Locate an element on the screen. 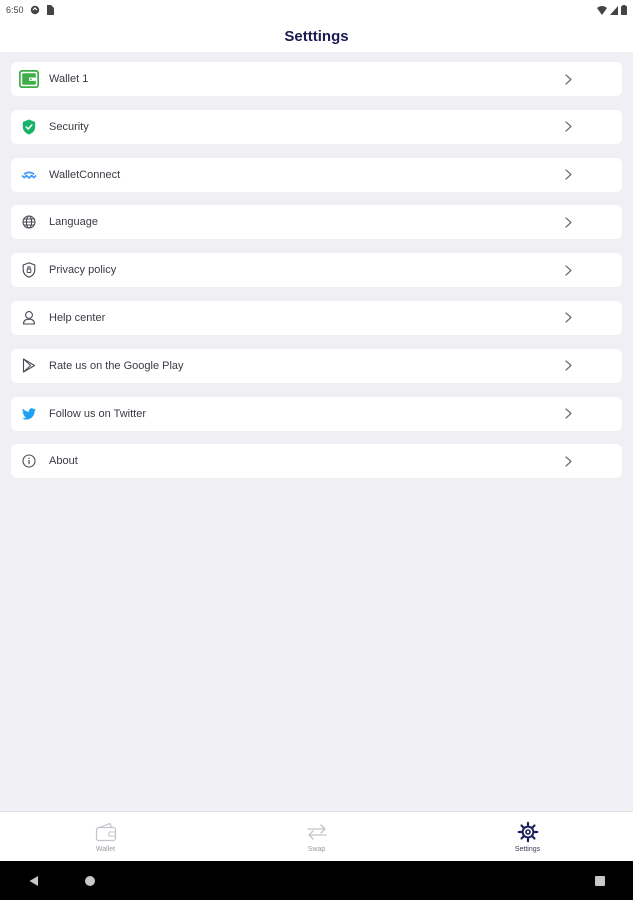 Image resolution: width=633 pixels, height=900 pixels. sim-card-icon is located at coordinates (50, 10).